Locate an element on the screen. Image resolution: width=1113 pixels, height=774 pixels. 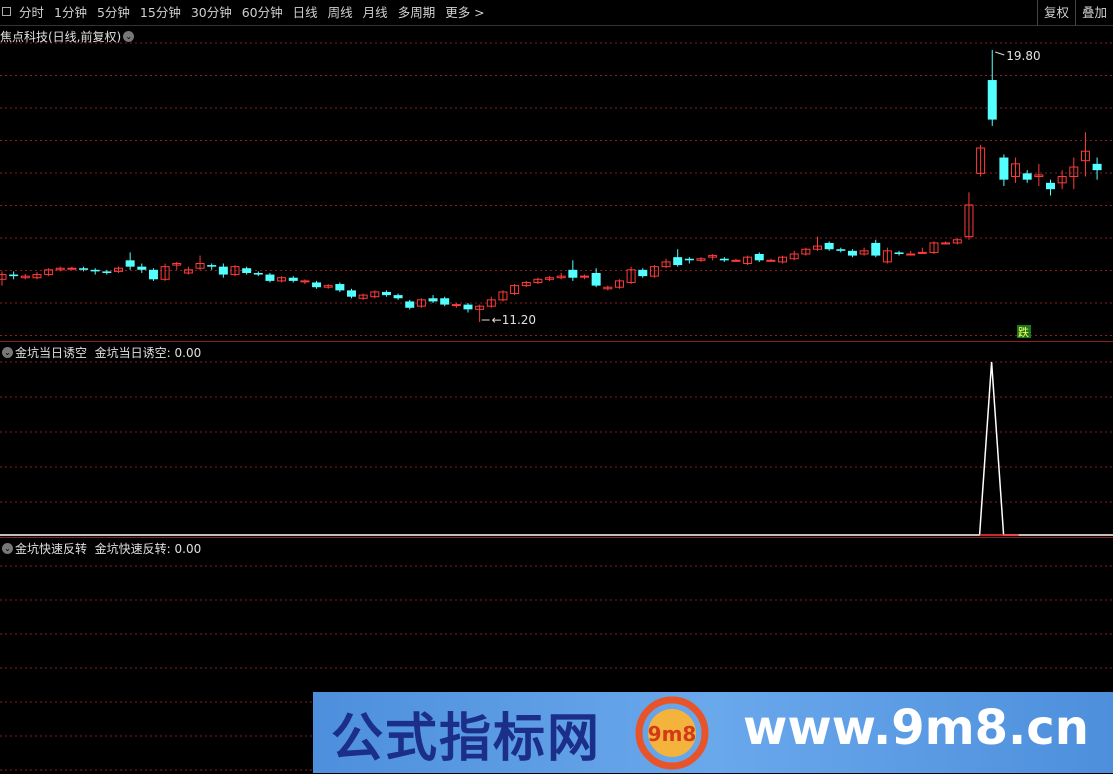
period-toolbar: 分时 1分钟 5分钟 15分钟 30分钟 60分钟 日线 周线 月线 多周期 更多 > 复权 叠加 is located at coordinates (556, 13).